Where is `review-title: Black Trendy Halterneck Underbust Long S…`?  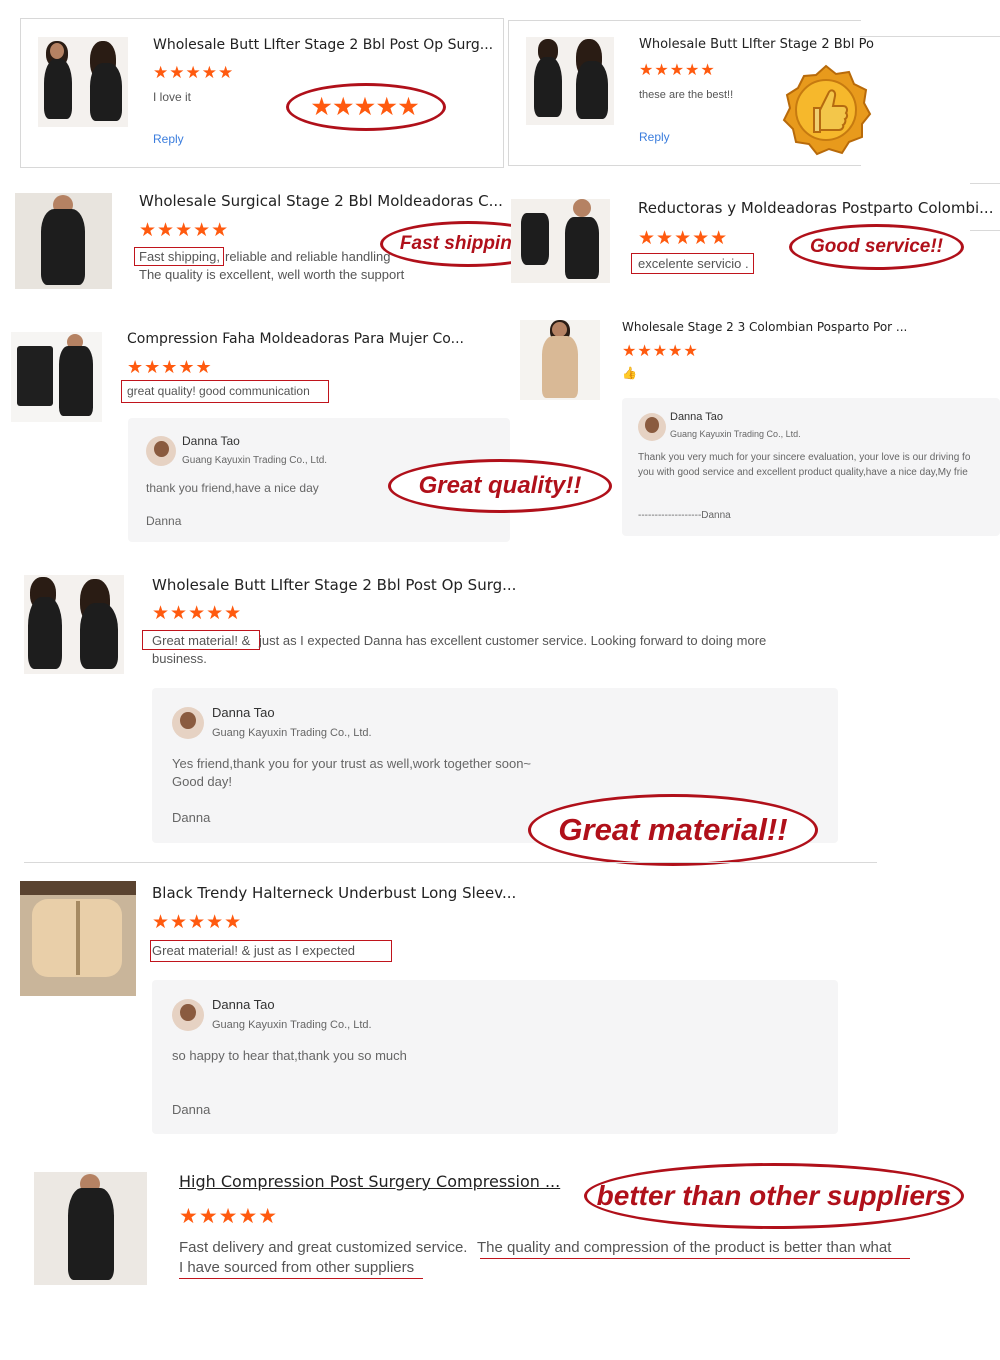
review-title: Black Trendy Halterneck Underbust Long S… is located at coordinates (334, 893).